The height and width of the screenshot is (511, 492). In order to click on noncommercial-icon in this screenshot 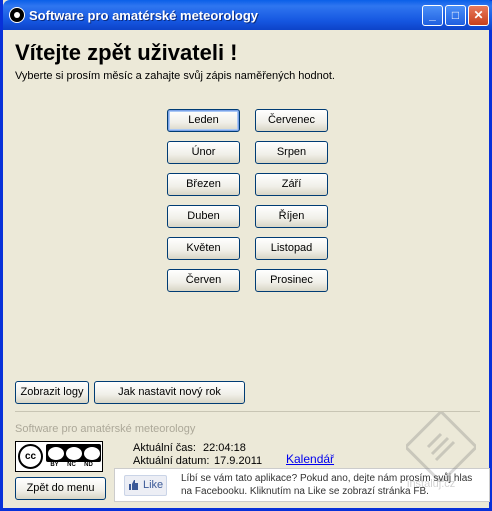, I will do `click(74, 453)`.